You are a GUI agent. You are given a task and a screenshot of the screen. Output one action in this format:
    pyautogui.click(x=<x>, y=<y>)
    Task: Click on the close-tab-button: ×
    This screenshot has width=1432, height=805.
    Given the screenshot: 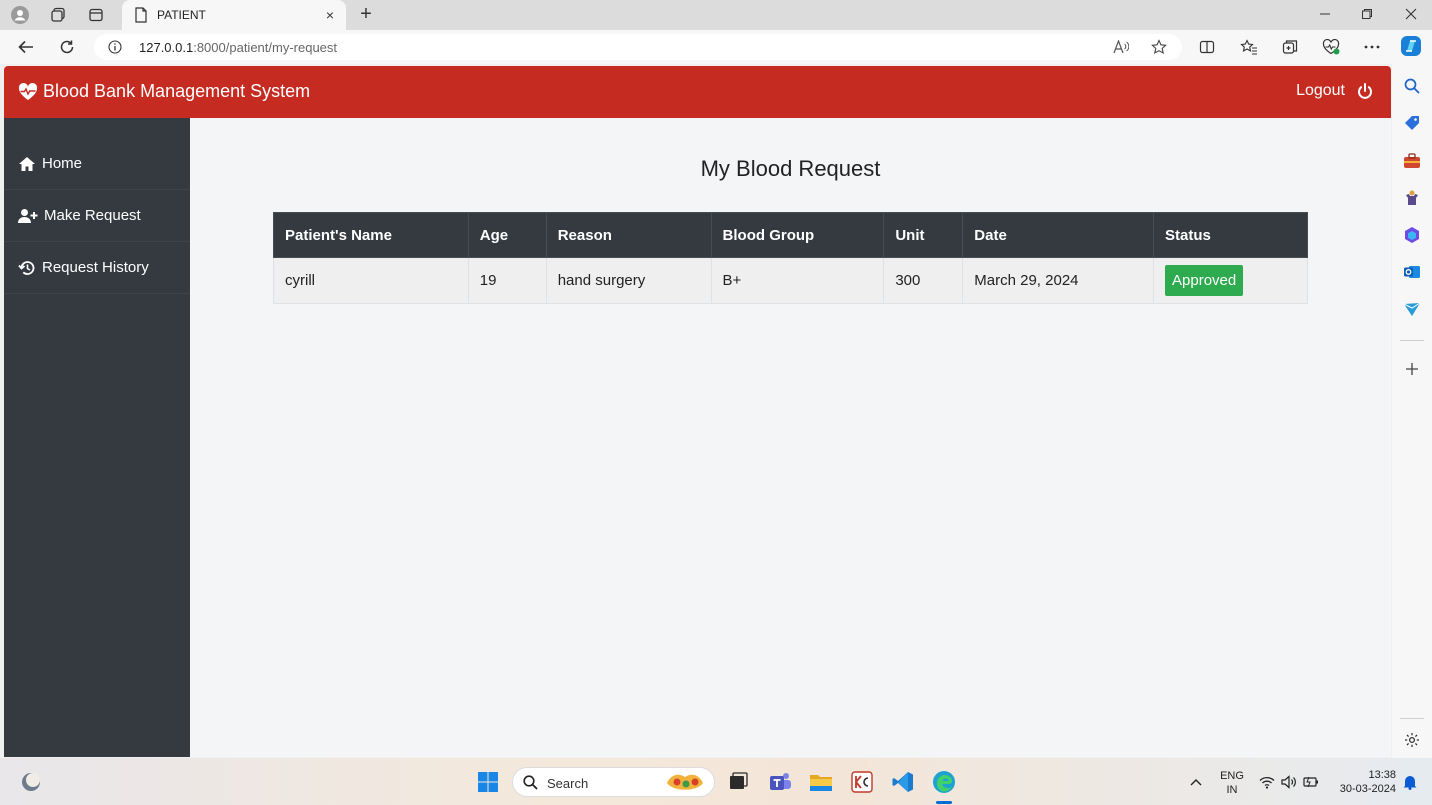 What is the action you would take?
    pyautogui.click(x=330, y=15)
    